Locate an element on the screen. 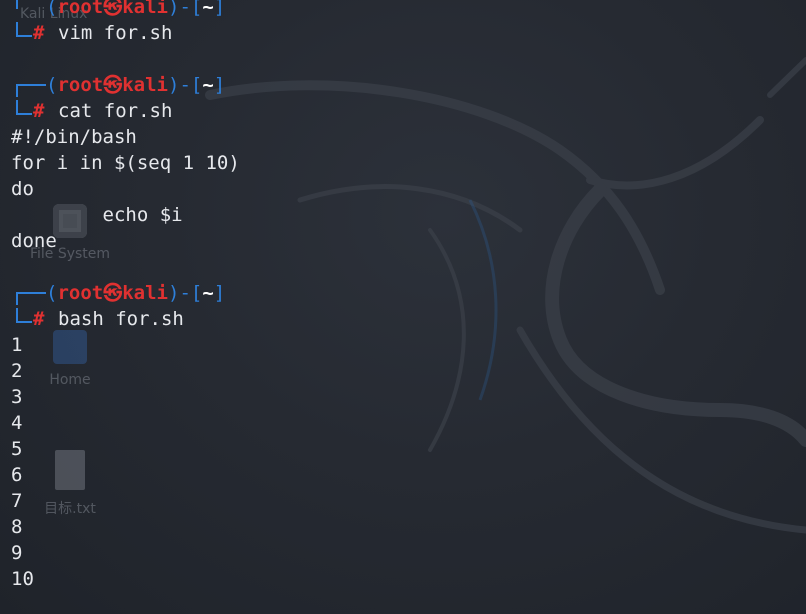 The width and height of the screenshot is (806, 614). output-line: 2 is located at coordinates (17, 371).